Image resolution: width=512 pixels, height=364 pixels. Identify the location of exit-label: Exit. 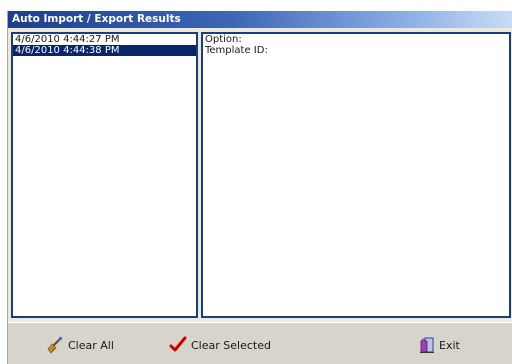
(449, 345).